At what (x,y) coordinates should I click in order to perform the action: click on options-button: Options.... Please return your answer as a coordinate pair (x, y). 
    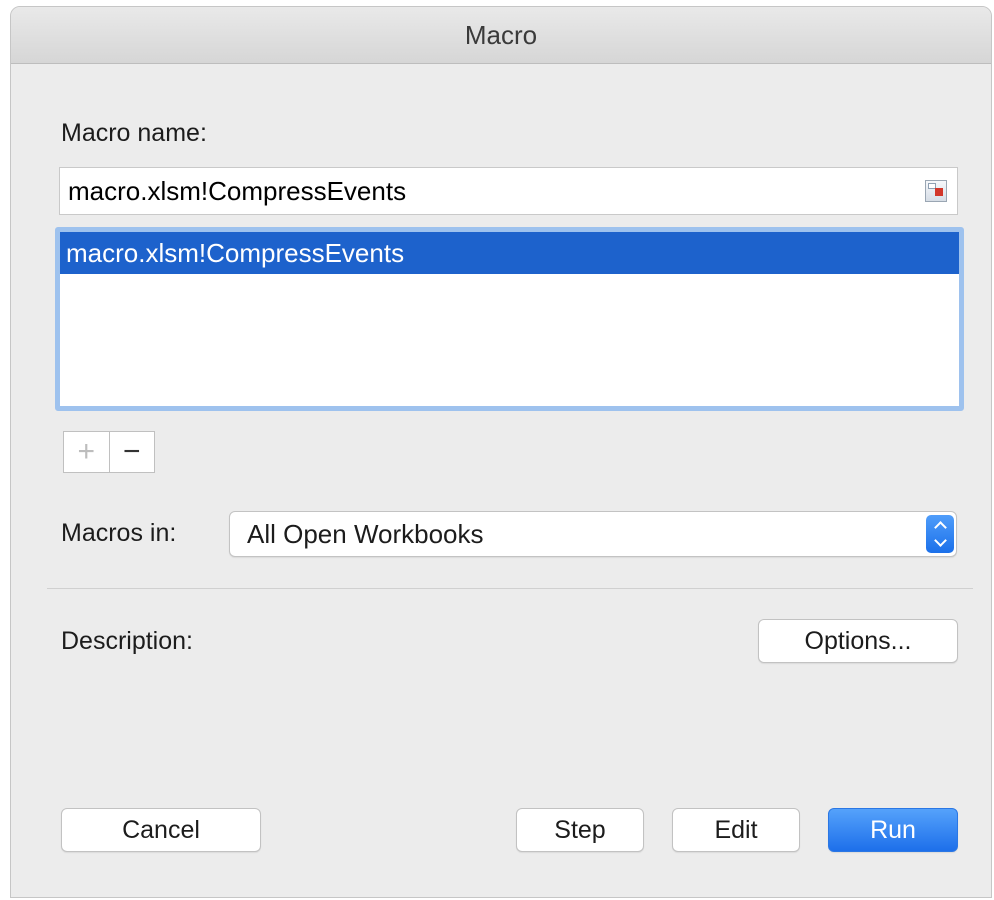
    Looking at the image, I should click on (858, 641).